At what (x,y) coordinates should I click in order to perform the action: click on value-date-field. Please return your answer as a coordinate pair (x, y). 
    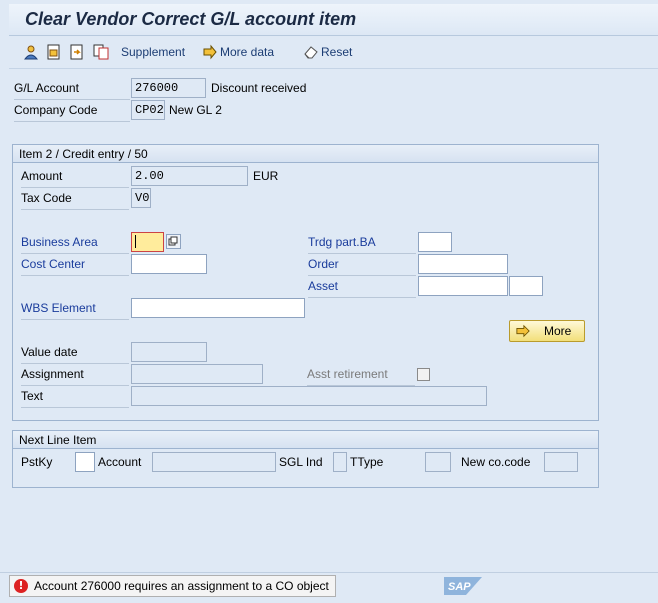
    Looking at the image, I should click on (169, 352).